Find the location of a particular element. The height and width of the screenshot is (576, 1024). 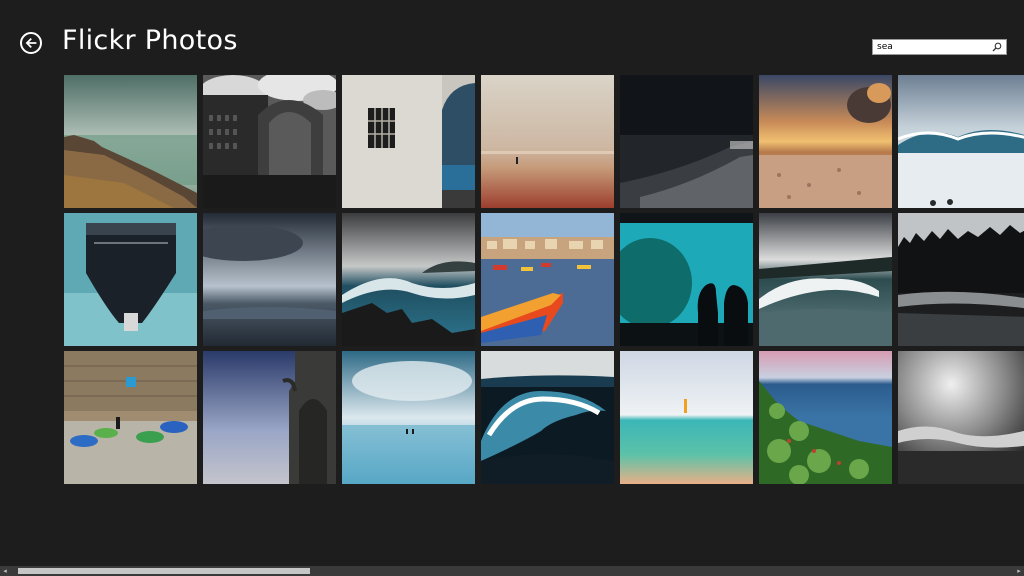

back-arrow-icon is located at coordinates (31, 43).